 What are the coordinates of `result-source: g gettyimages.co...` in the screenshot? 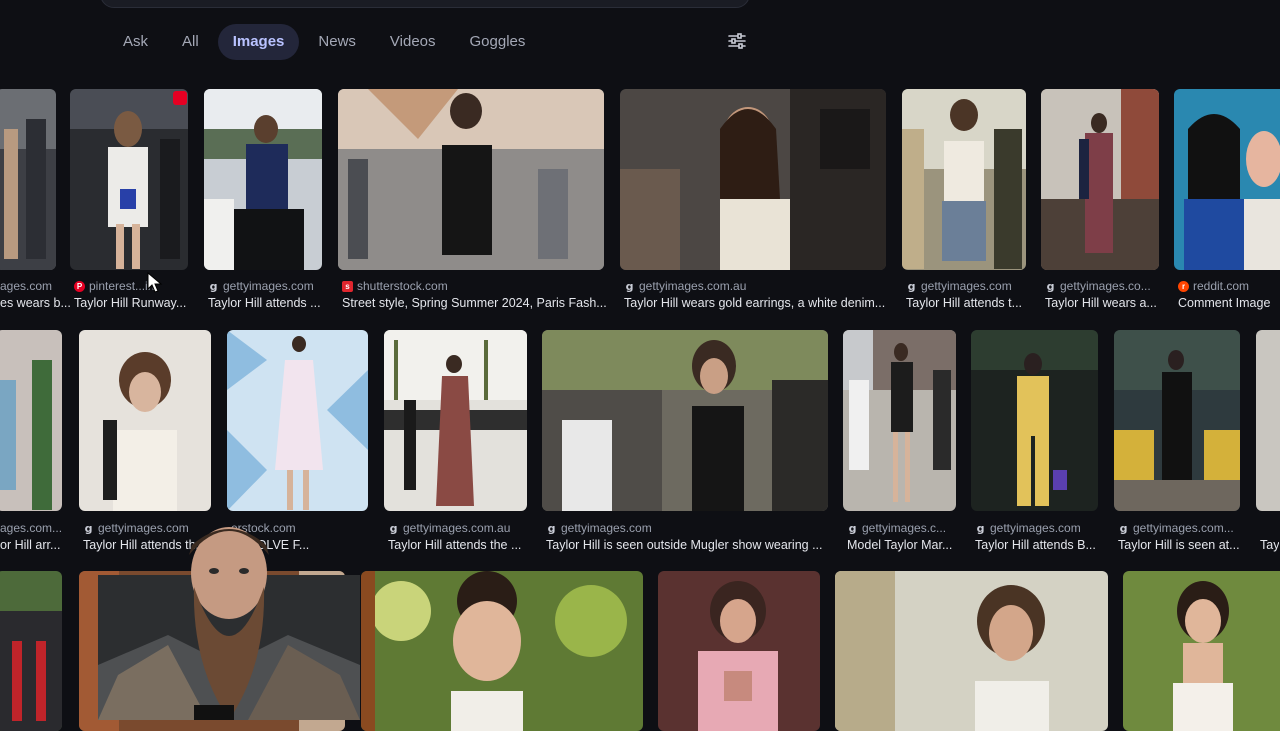 It's located at (1098, 286).